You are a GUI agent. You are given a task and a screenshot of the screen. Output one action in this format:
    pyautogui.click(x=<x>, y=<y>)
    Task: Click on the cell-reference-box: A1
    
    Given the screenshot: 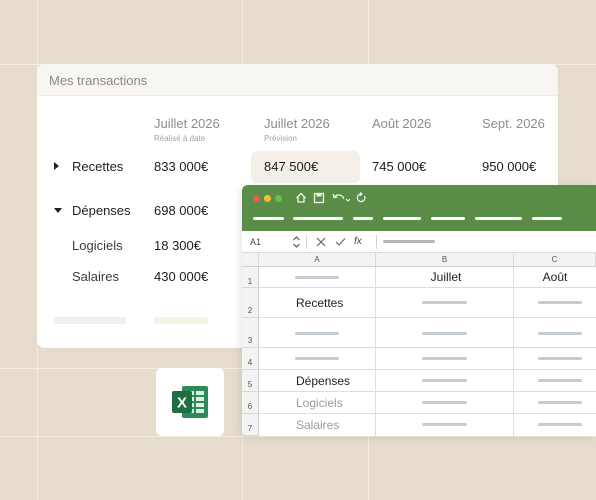 What is the action you would take?
    pyautogui.click(x=255, y=242)
    